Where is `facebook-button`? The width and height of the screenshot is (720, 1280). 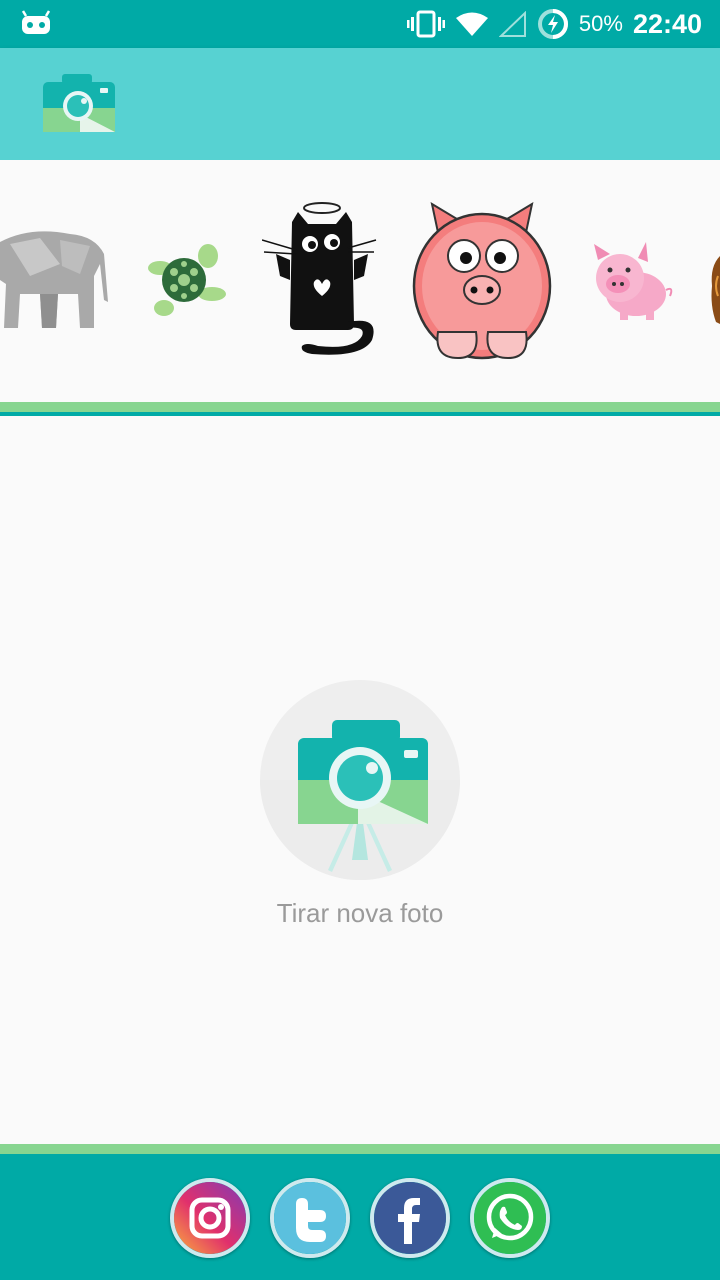
facebook-button is located at coordinates (410, 1218).